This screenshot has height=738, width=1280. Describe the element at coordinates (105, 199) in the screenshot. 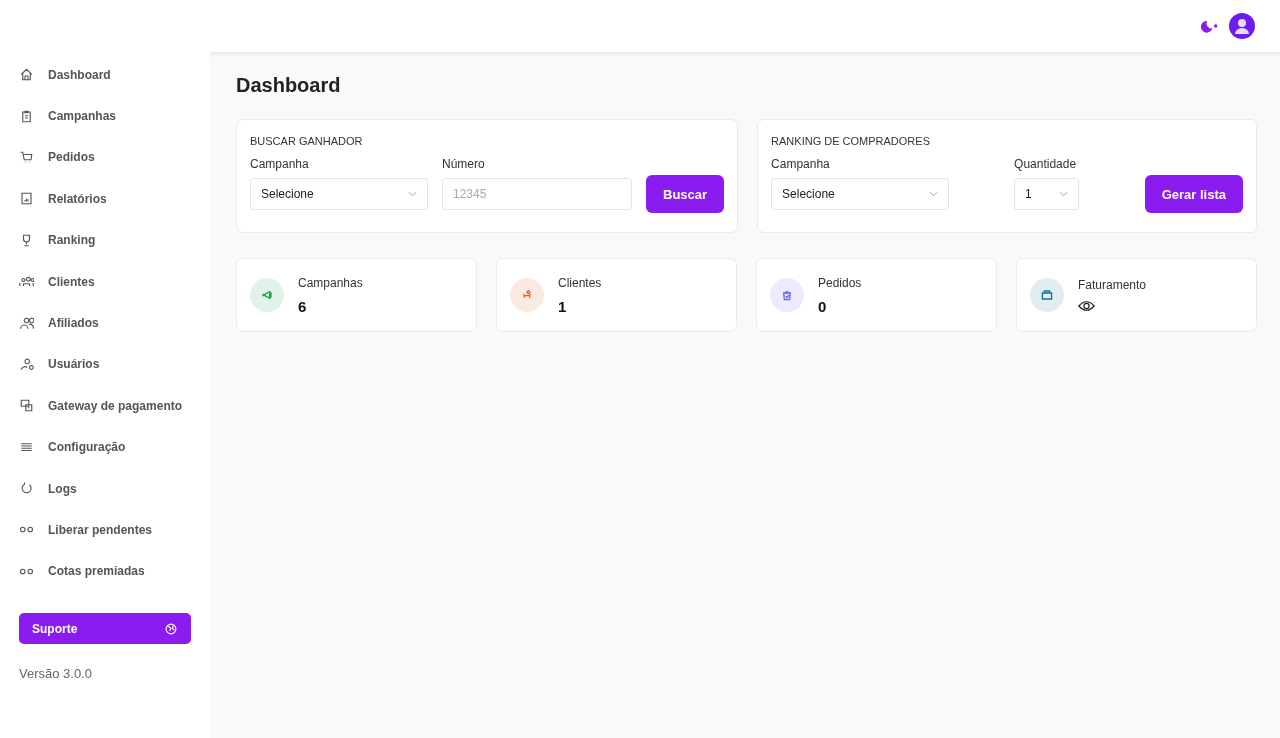

I see `sidebar-item: Relatórios` at that location.